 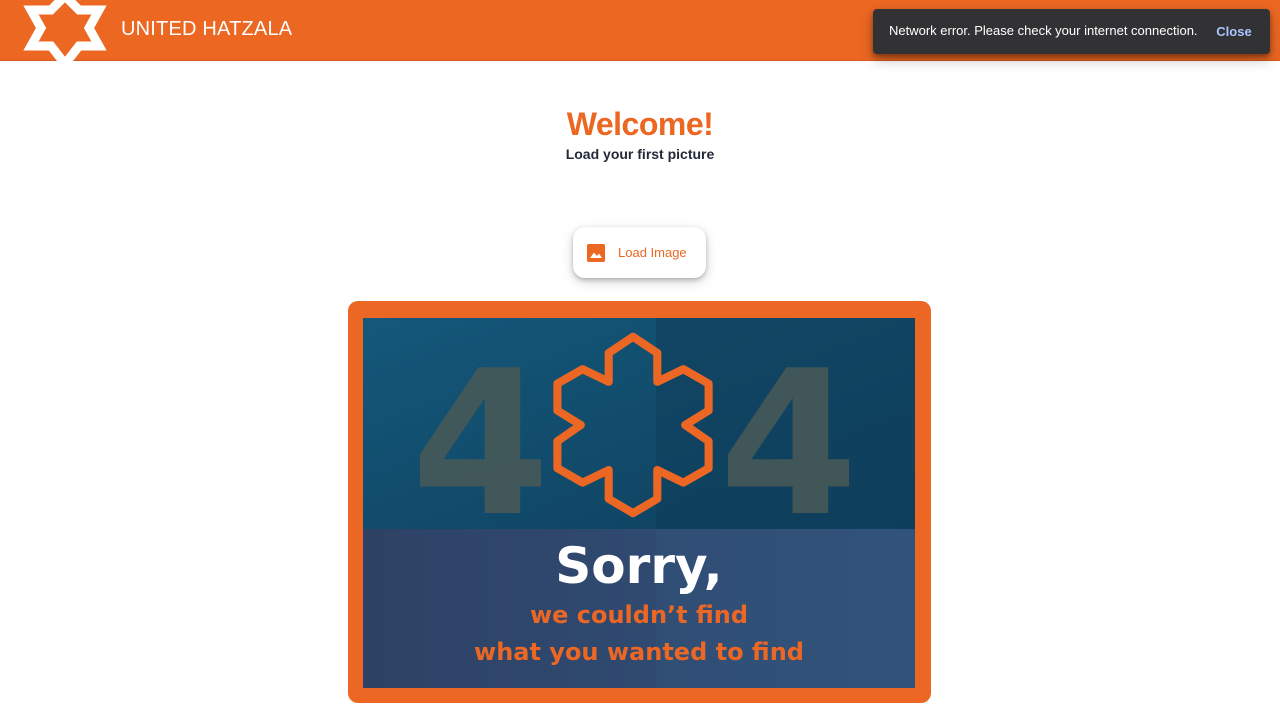 I want to click on sorry-headline: Sorry,, so click(x=638, y=566).